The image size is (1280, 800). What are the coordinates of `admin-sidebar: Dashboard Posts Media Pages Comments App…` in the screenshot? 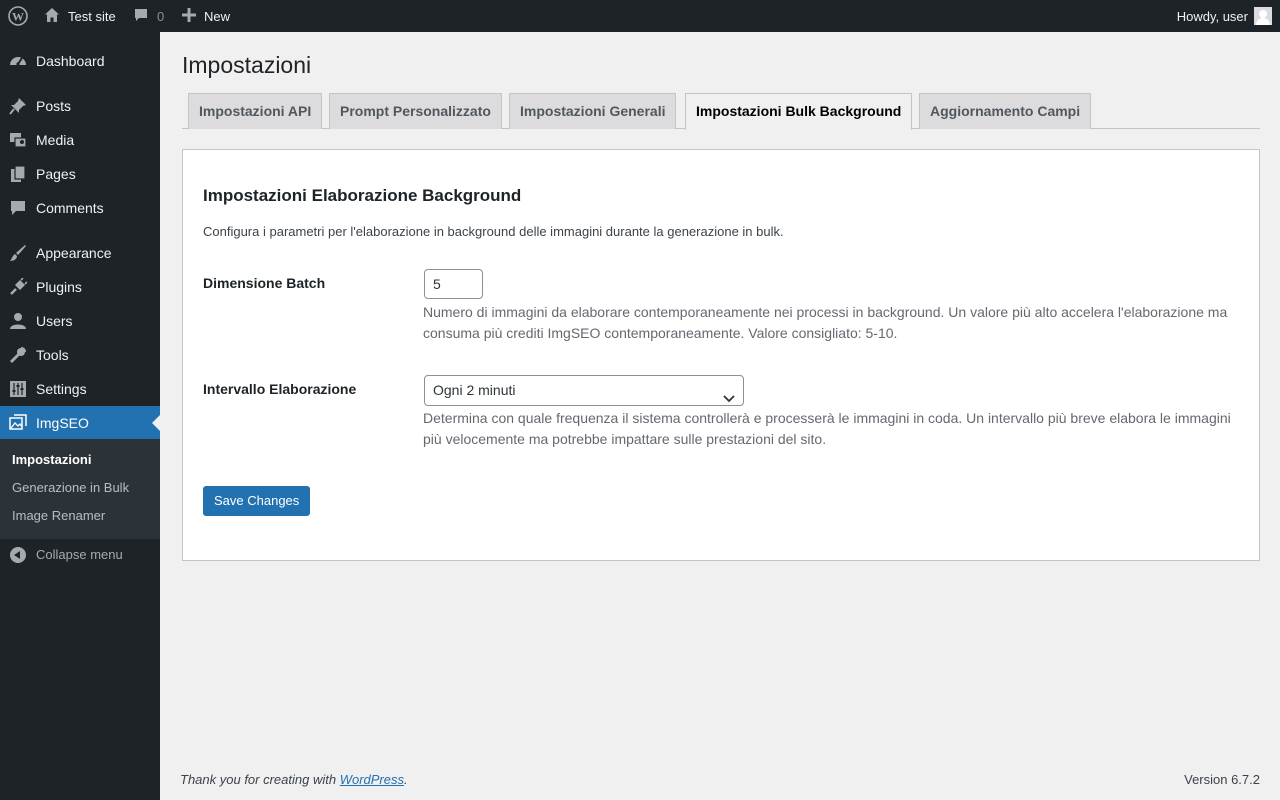 It's located at (80, 416).